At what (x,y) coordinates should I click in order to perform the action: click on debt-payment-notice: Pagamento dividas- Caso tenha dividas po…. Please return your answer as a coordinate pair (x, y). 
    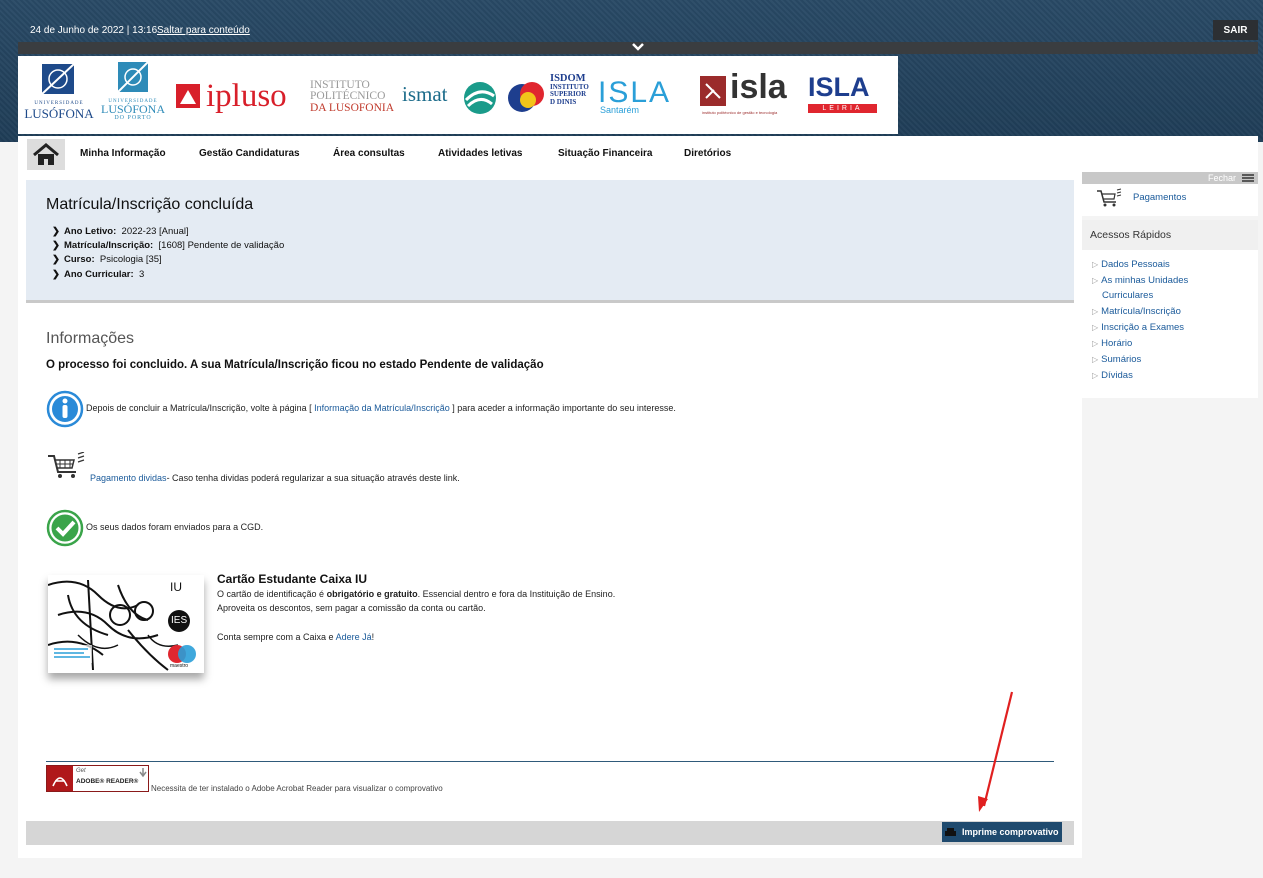
    Looking at the image, I should click on (275, 478).